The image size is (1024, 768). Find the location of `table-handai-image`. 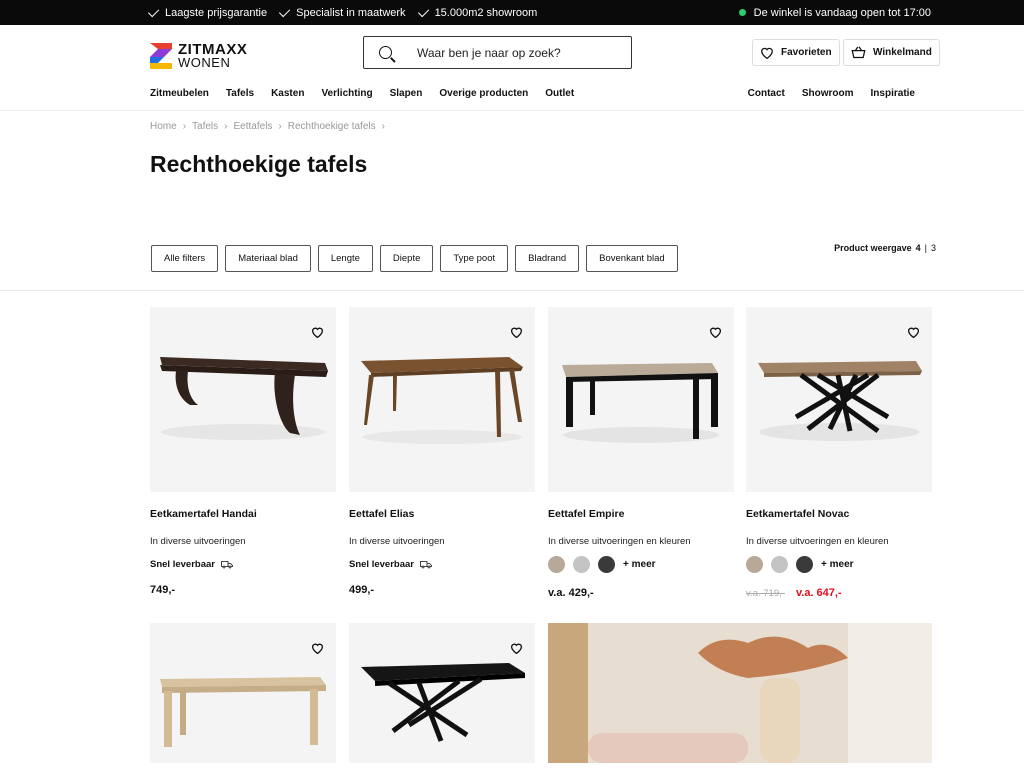

table-handai-image is located at coordinates (244, 398).